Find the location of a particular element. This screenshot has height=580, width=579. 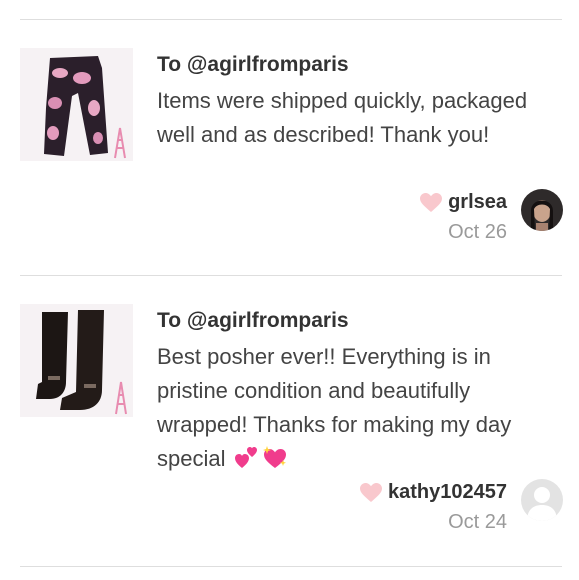

sparkling-heart-emoji-icon is located at coordinates (275, 457).